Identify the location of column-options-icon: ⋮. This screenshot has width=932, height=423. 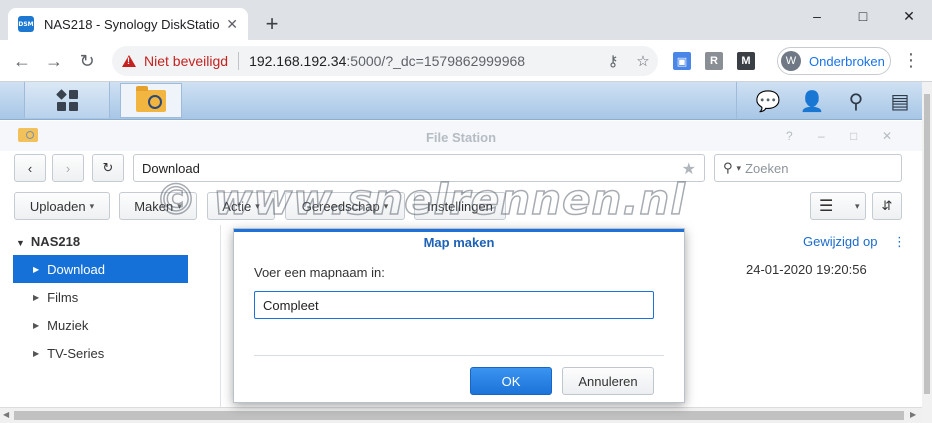
(899, 242).